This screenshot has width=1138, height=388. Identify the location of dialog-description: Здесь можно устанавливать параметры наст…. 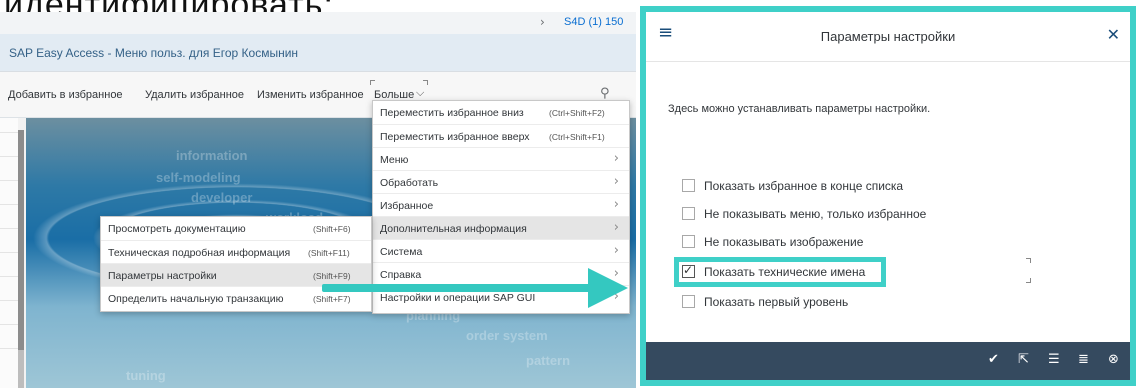
(799, 109).